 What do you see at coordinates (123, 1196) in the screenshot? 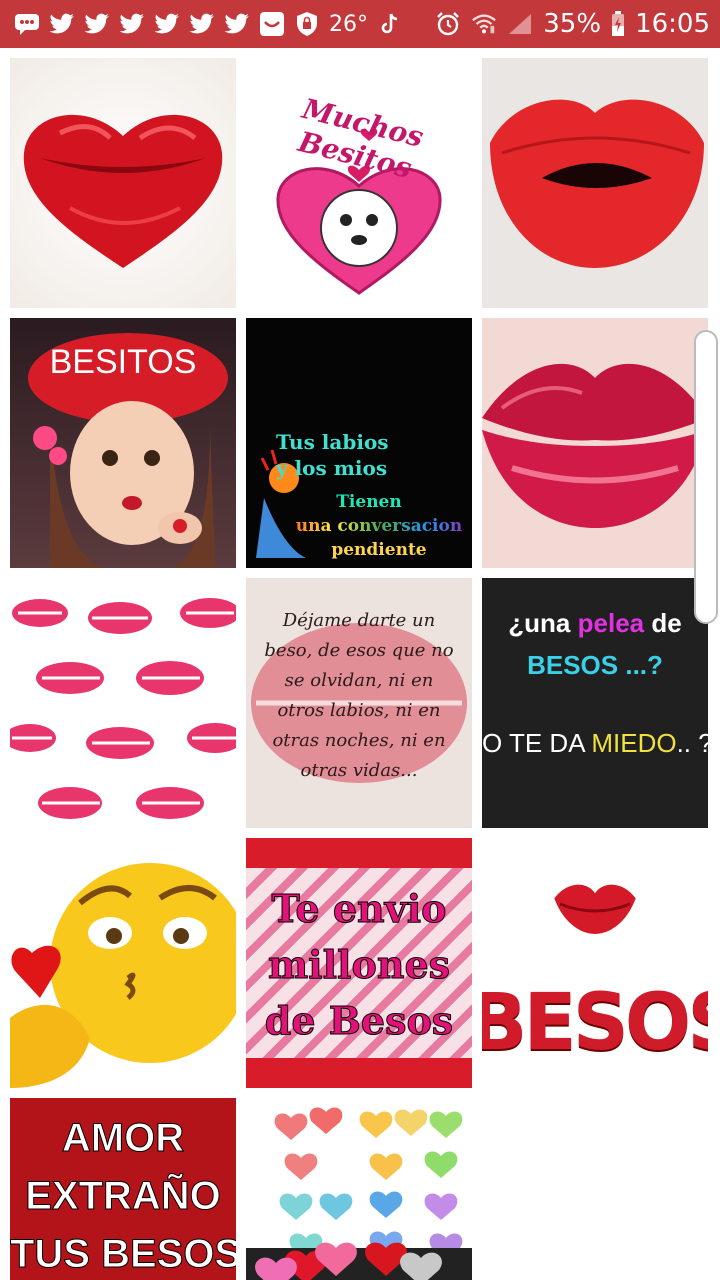
I see `amor-line2: EXTRAÑO` at bounding box center [123, 1196].